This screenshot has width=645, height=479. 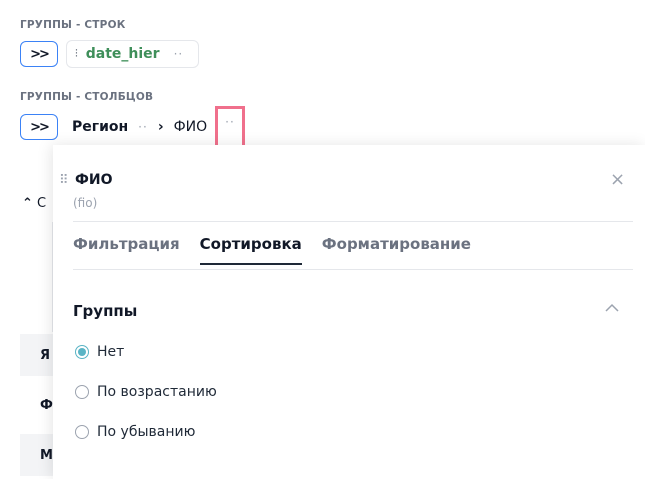 What do you see at coordinates (617, 179) in the screenshot?
I see `close-icon: ×` at bounding box center [617, 179].